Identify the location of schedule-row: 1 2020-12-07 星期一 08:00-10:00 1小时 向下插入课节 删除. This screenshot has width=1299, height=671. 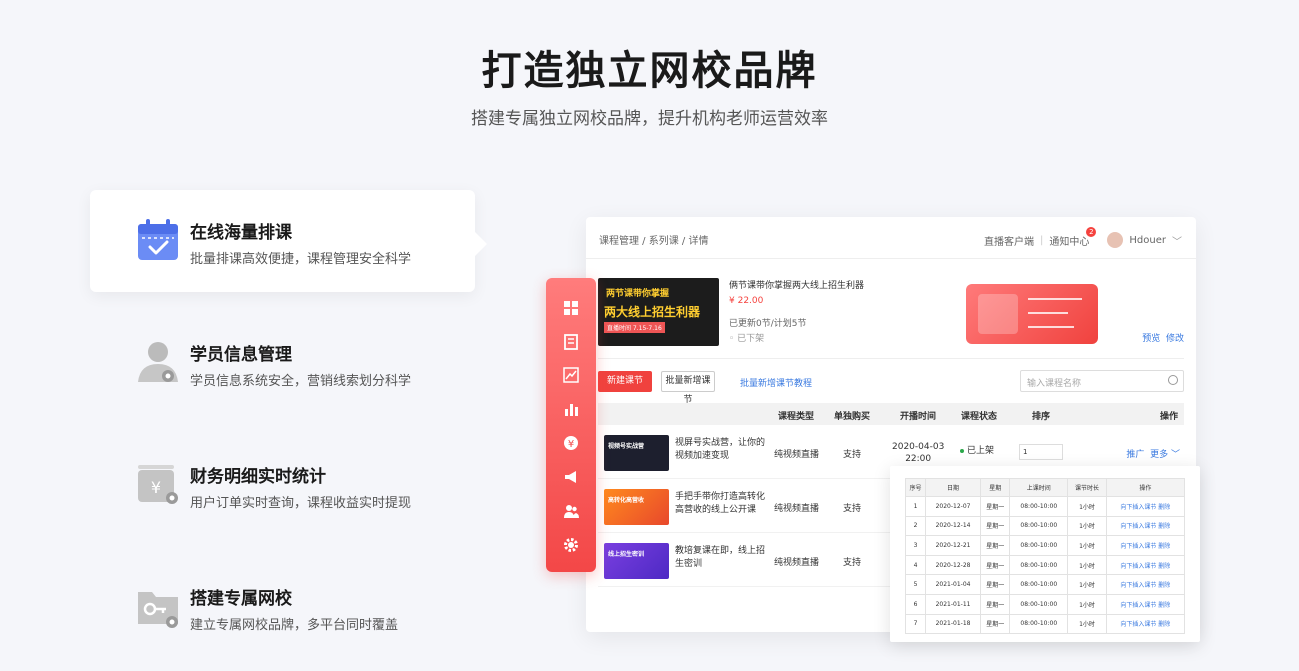
(1045, 506).